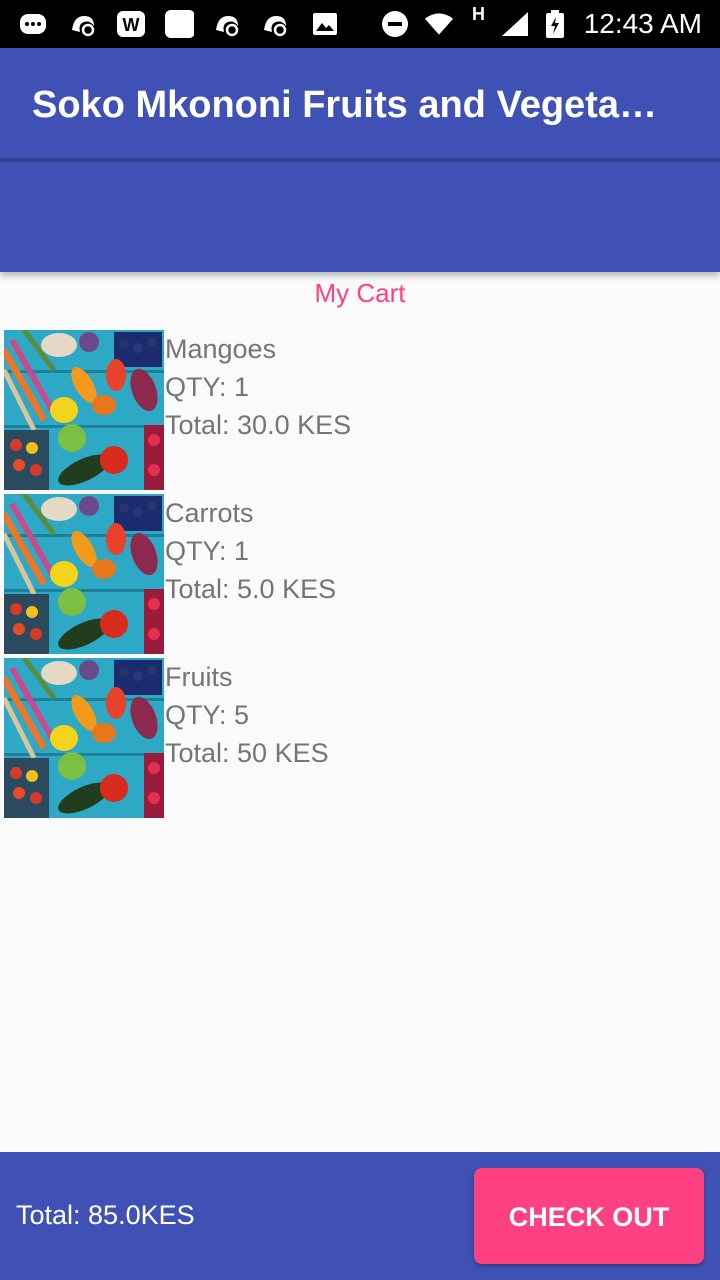 The width and height of the screenshot is (720, 1280). What do you see at coordinates (251, 589) in the screenshot?
I see `item-total: Total: 5.0 KES` at bounding box center [251, 589].